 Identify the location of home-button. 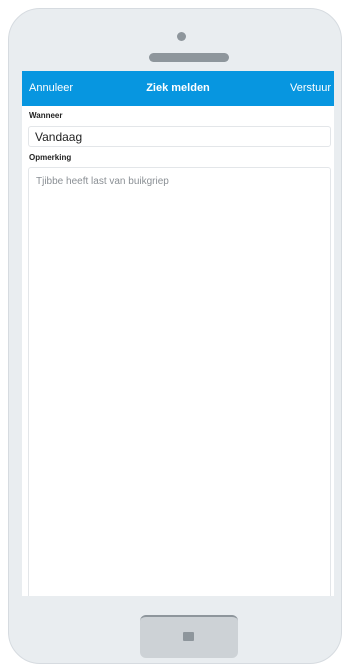
(189, 636).